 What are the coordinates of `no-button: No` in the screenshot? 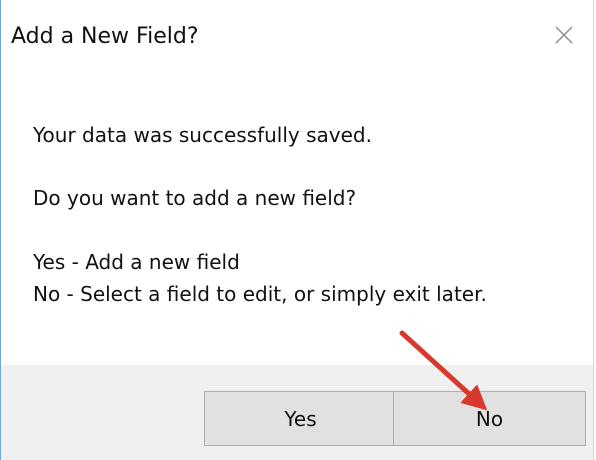 It's located at (489, 418).